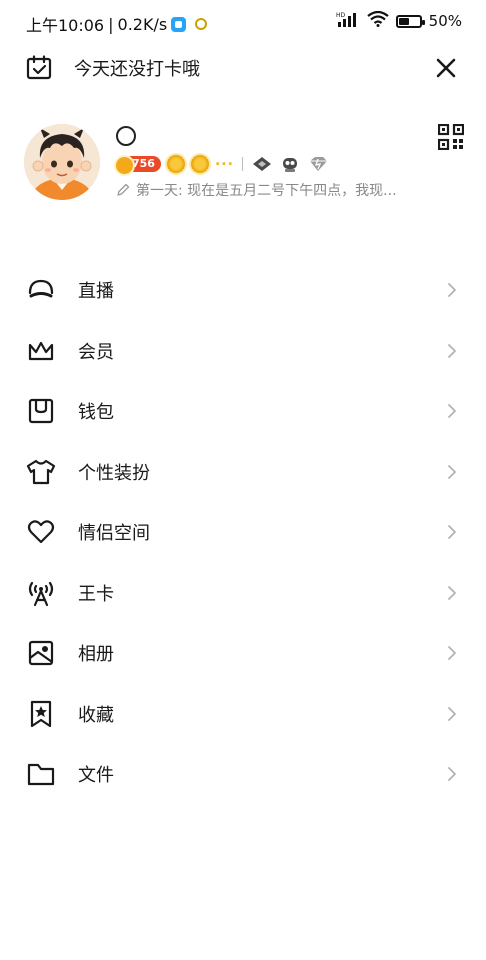 The image size is (486, 960). I want to click on signal-hd-label: HD, so click(341, 15).